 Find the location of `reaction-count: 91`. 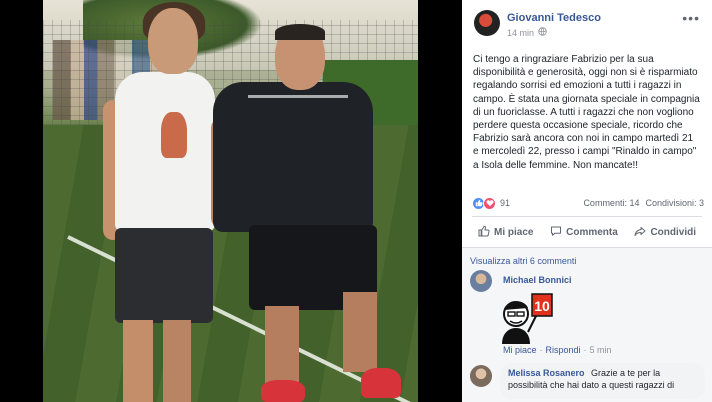

reaction-count: 91 is located at coordinates (505, 203).